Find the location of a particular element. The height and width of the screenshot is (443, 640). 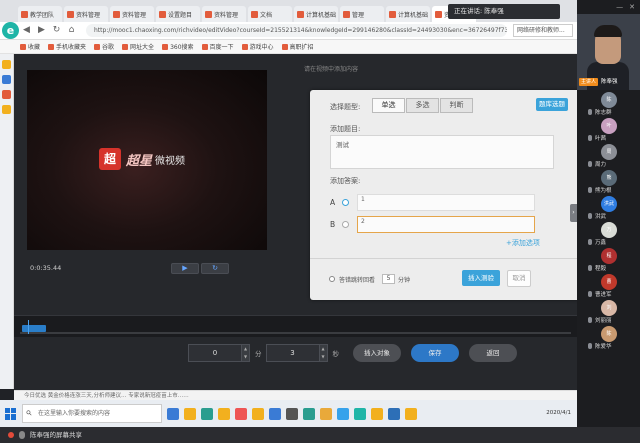

mail-icon is located at coordinates (6, 79).